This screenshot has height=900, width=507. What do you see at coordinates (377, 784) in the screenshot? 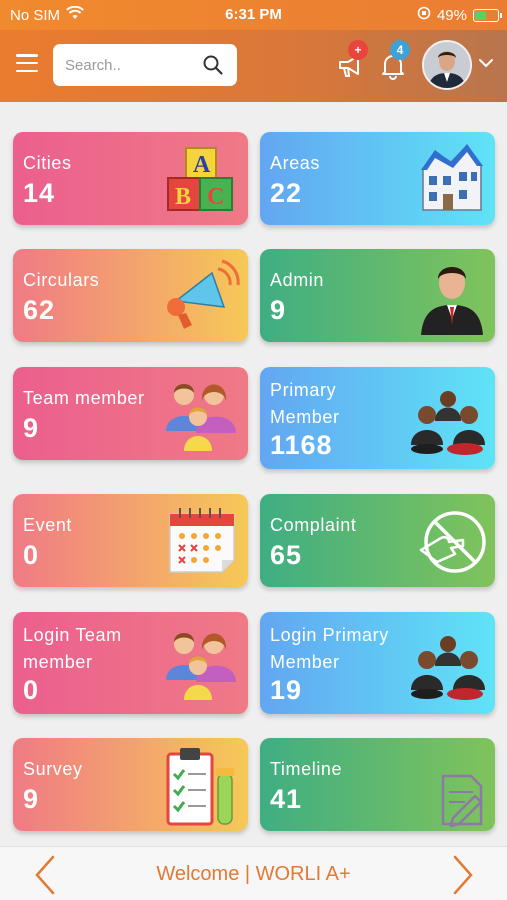
I see `card-timeline: Timeline 41` at bounding box center [377, 784].